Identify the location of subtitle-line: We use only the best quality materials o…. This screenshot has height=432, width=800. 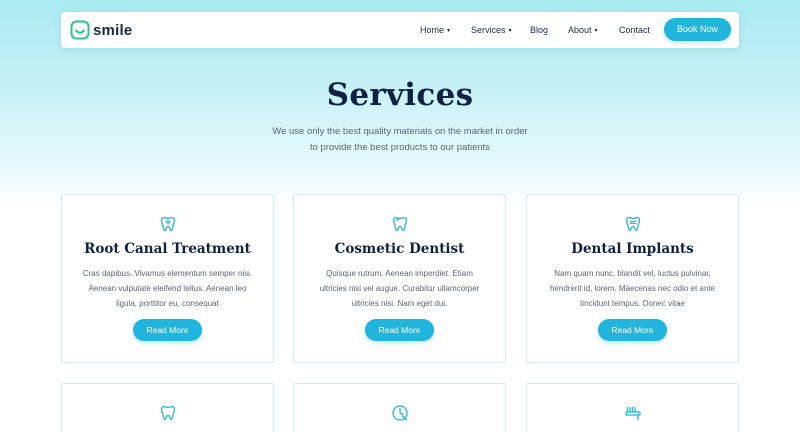
(400, 131).